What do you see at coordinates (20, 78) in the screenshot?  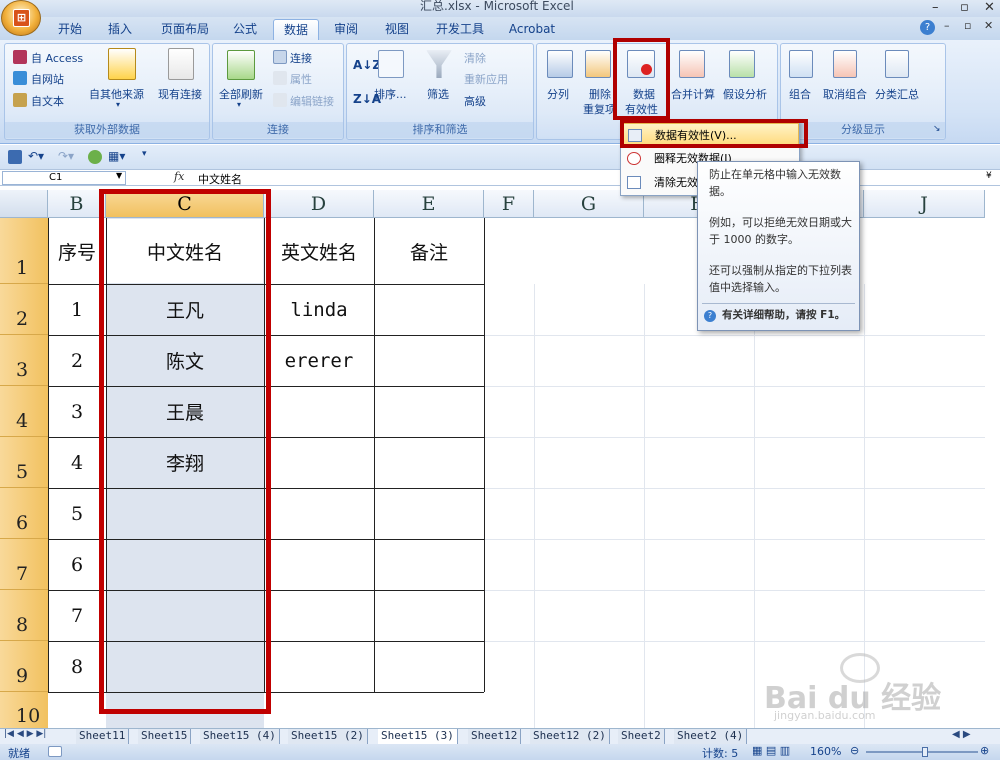 I see `web-icon` at bounding box center [20, 78].